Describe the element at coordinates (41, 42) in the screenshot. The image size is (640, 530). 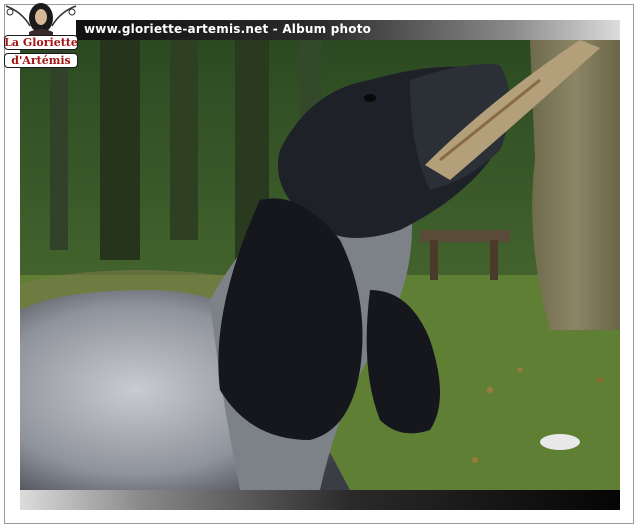
I see `logo-text-line1: La Gloriette` at that location.